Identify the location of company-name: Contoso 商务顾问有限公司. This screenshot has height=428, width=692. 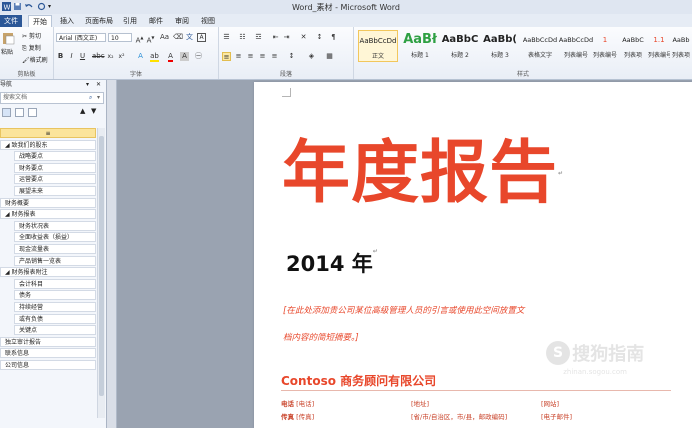
(358, 380).